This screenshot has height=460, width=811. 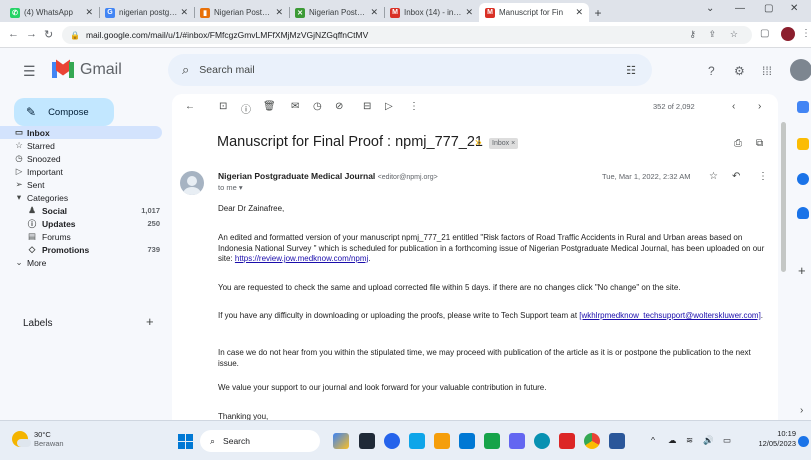 I want to click on minimize-icon: —, so click(x=740, y=8).